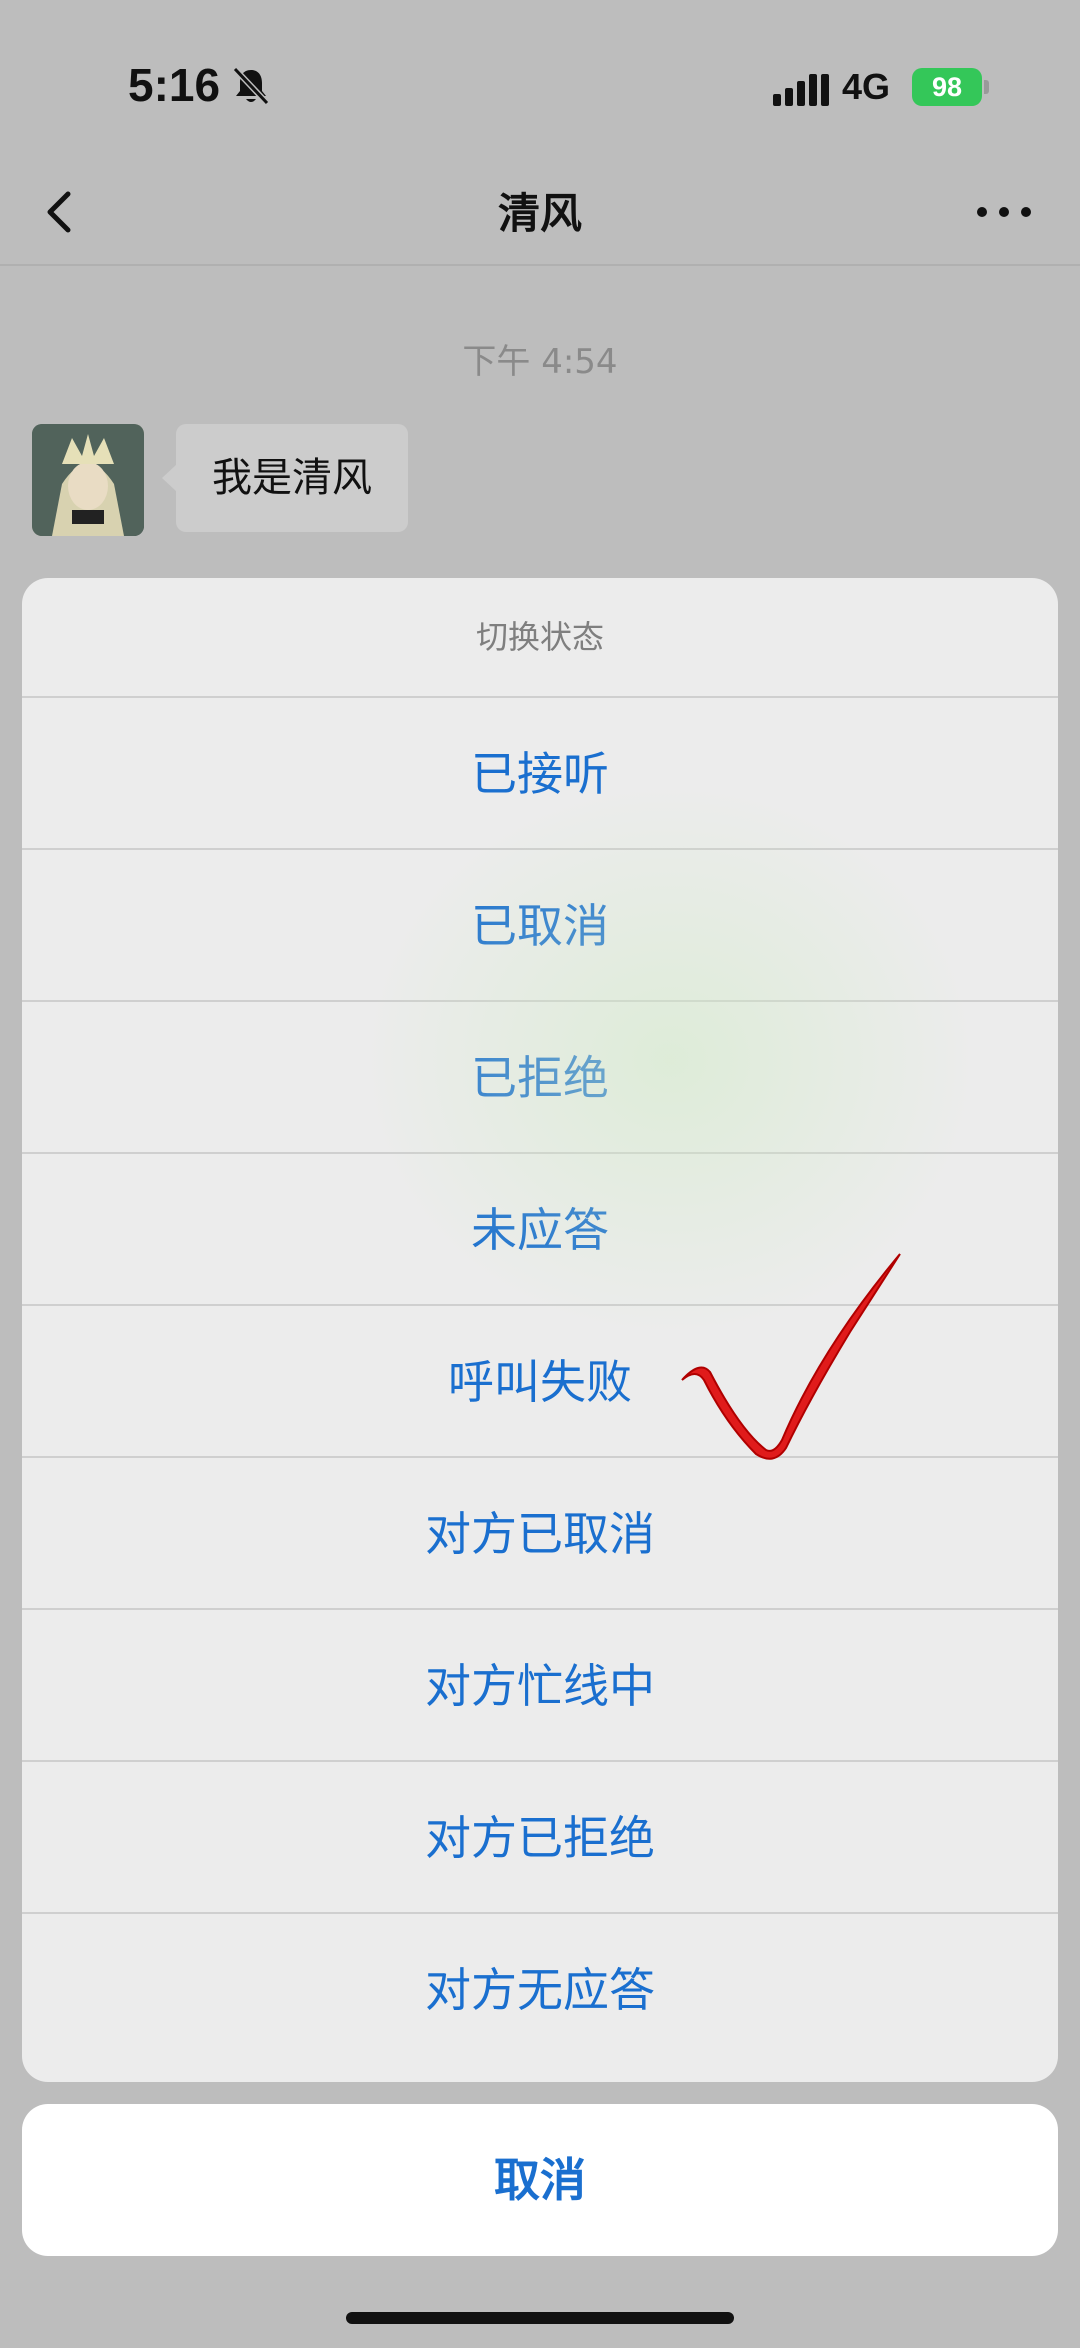 The width and height of the screenshot is (1080, 2348). Describe the element at coordinates (801, 90) in the screenshot. I see `signal-icon` at that location.